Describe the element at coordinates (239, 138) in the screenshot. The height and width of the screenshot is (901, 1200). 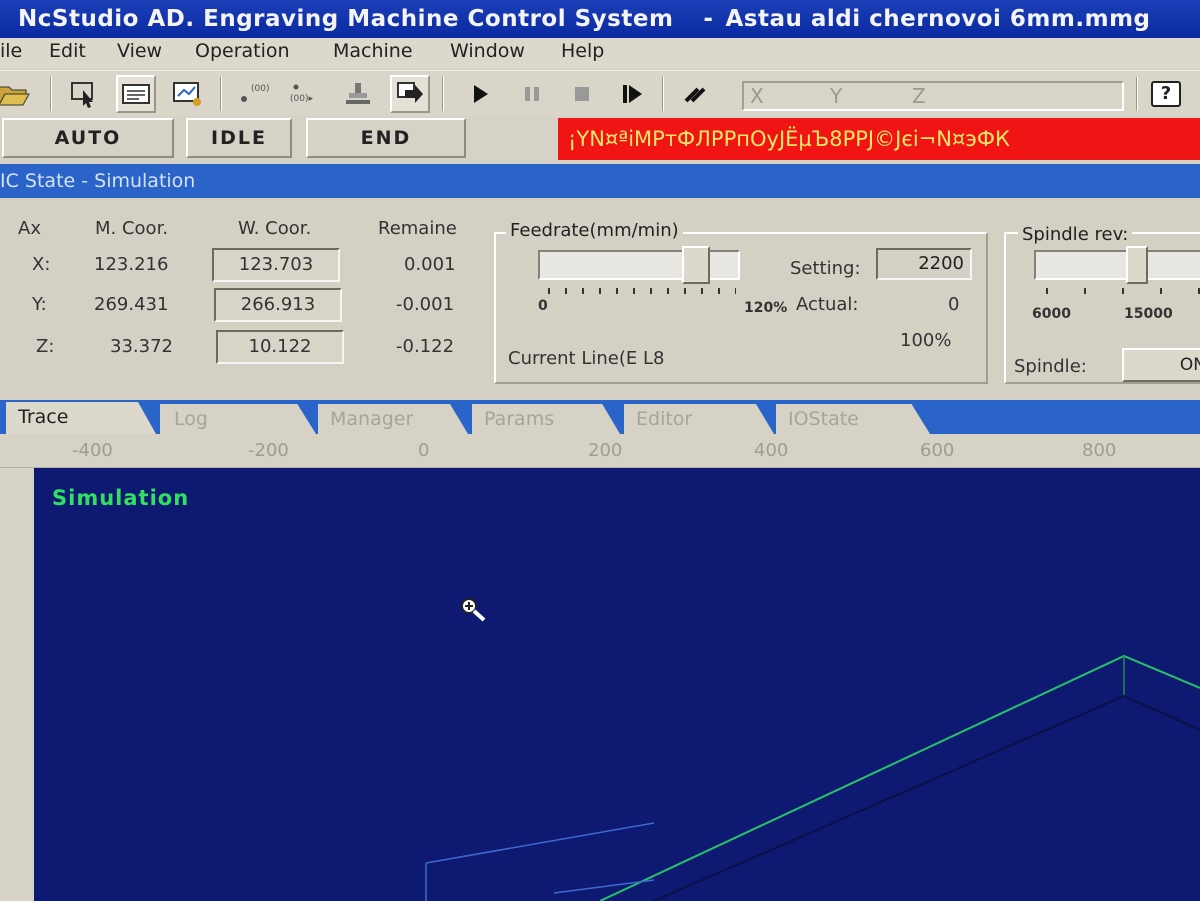
I see `state-indicator: IDLE` at that location.